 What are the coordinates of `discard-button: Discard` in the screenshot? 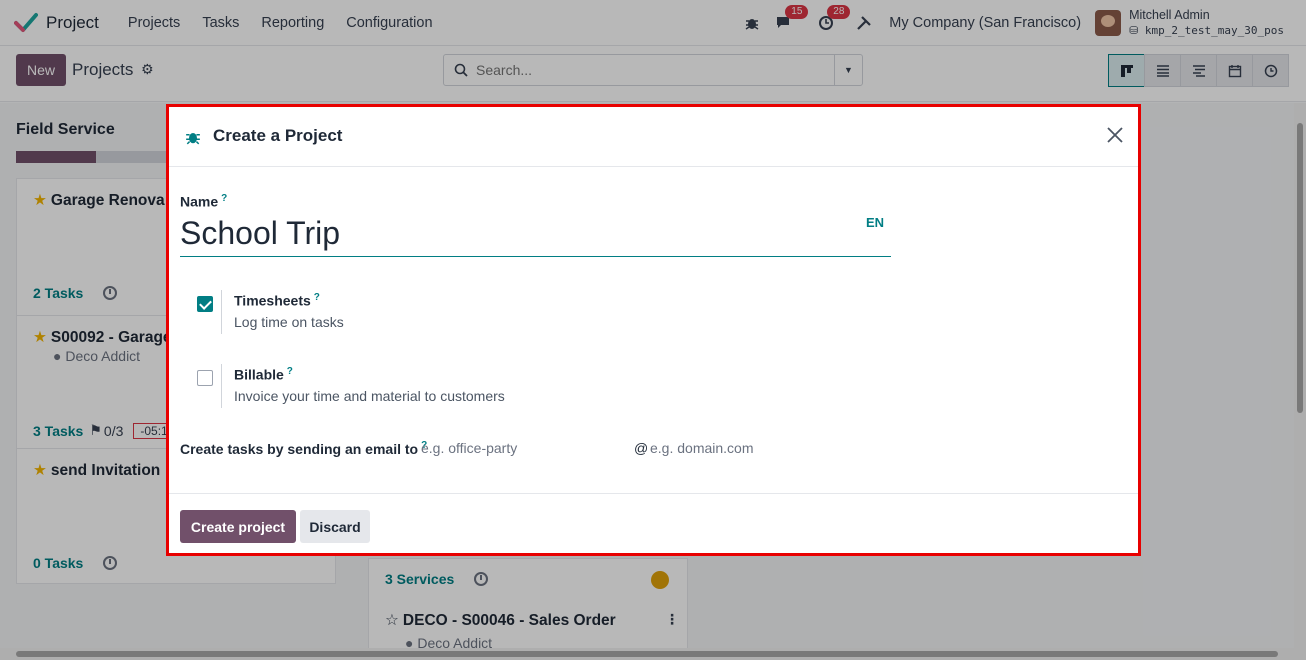 It's located at (335, 526).